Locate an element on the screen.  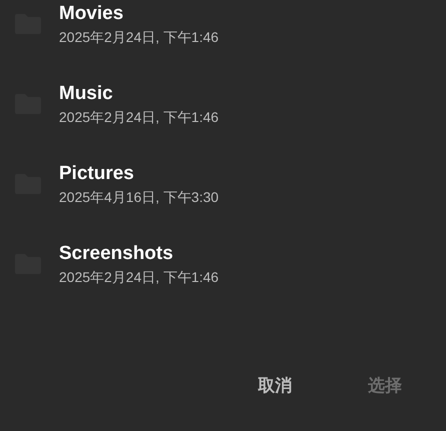
cancel-button: 取消 is located at coordinates (275, 385).